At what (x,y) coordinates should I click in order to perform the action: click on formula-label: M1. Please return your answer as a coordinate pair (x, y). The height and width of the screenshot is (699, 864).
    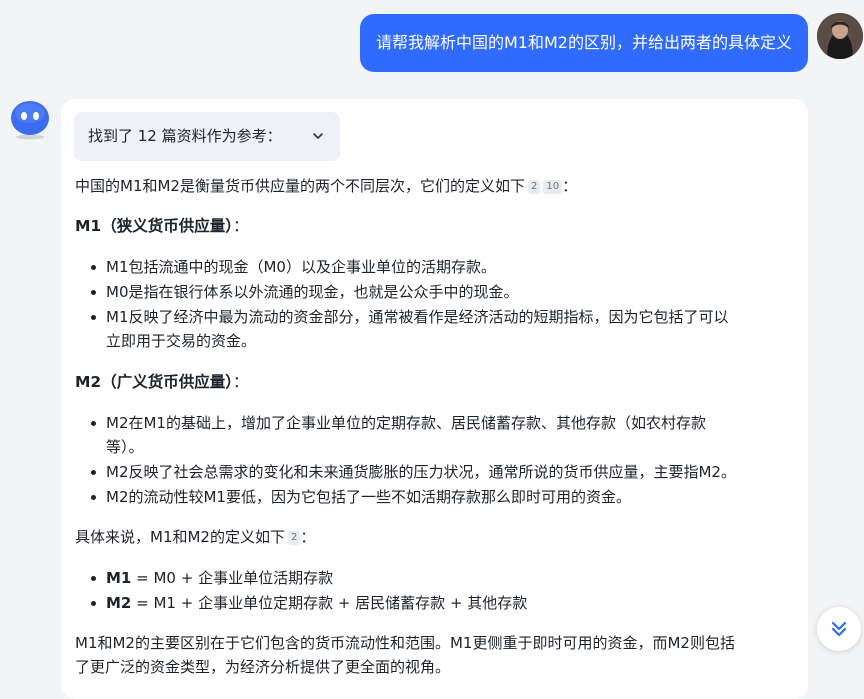
    Looking at the image, I should click on (119, 578).